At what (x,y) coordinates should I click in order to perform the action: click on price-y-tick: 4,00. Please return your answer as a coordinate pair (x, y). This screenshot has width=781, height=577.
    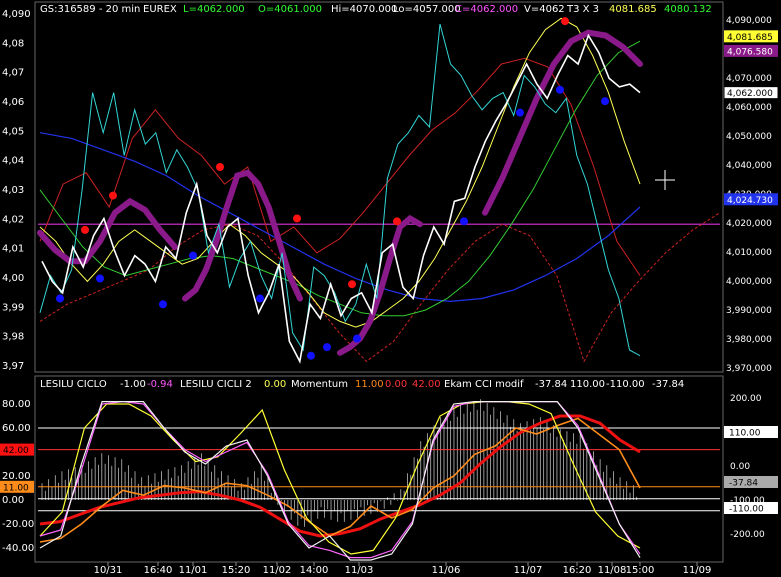
    Looking at the image, I should click on (13, 278).